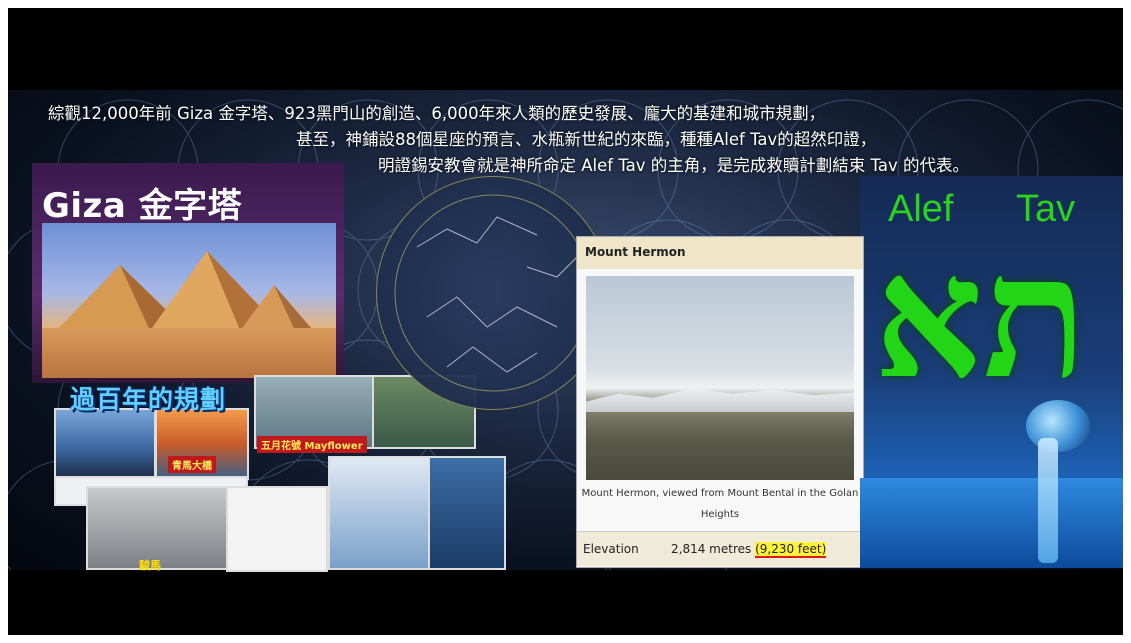  I want to click on aquarius-urn-icon, so click(1058, 426).